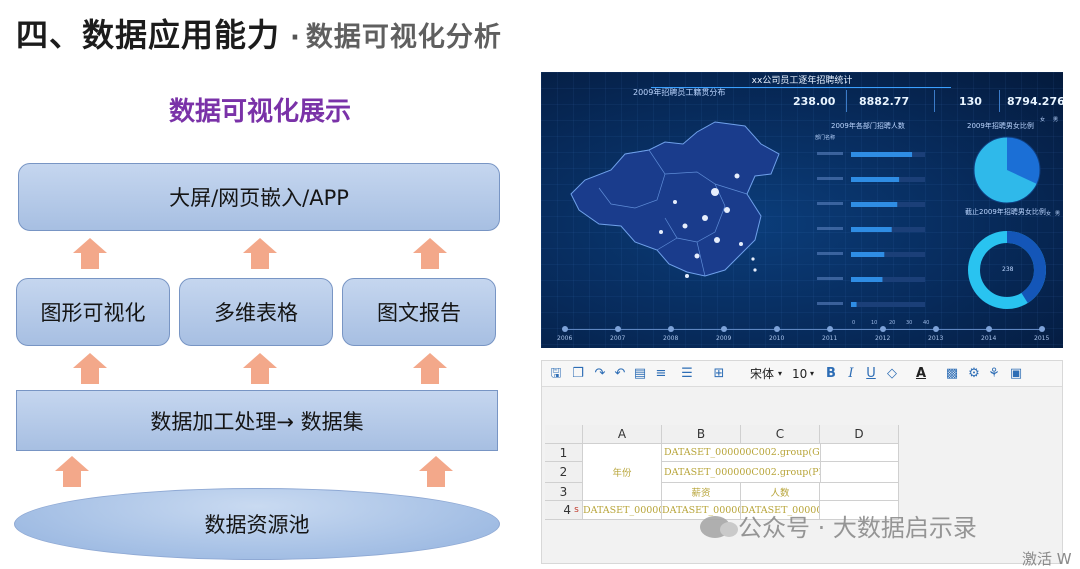 Image resolution: width=1080 pixels, height=569 pixels. What do you see at coordinates (1016, 374) in the screenshot?
I see `preview-icon: ▣` at bounding box center [1016, 374].